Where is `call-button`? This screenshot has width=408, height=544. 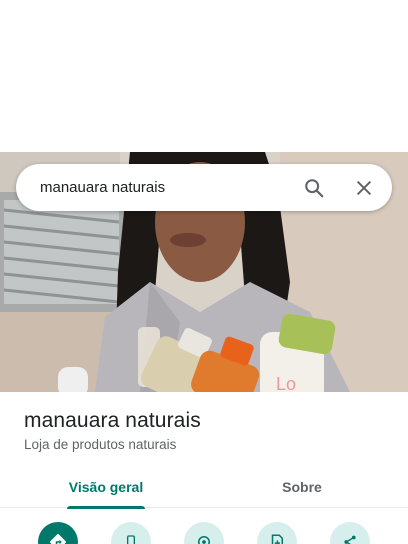
call-button is located at coordinates (131, 533).